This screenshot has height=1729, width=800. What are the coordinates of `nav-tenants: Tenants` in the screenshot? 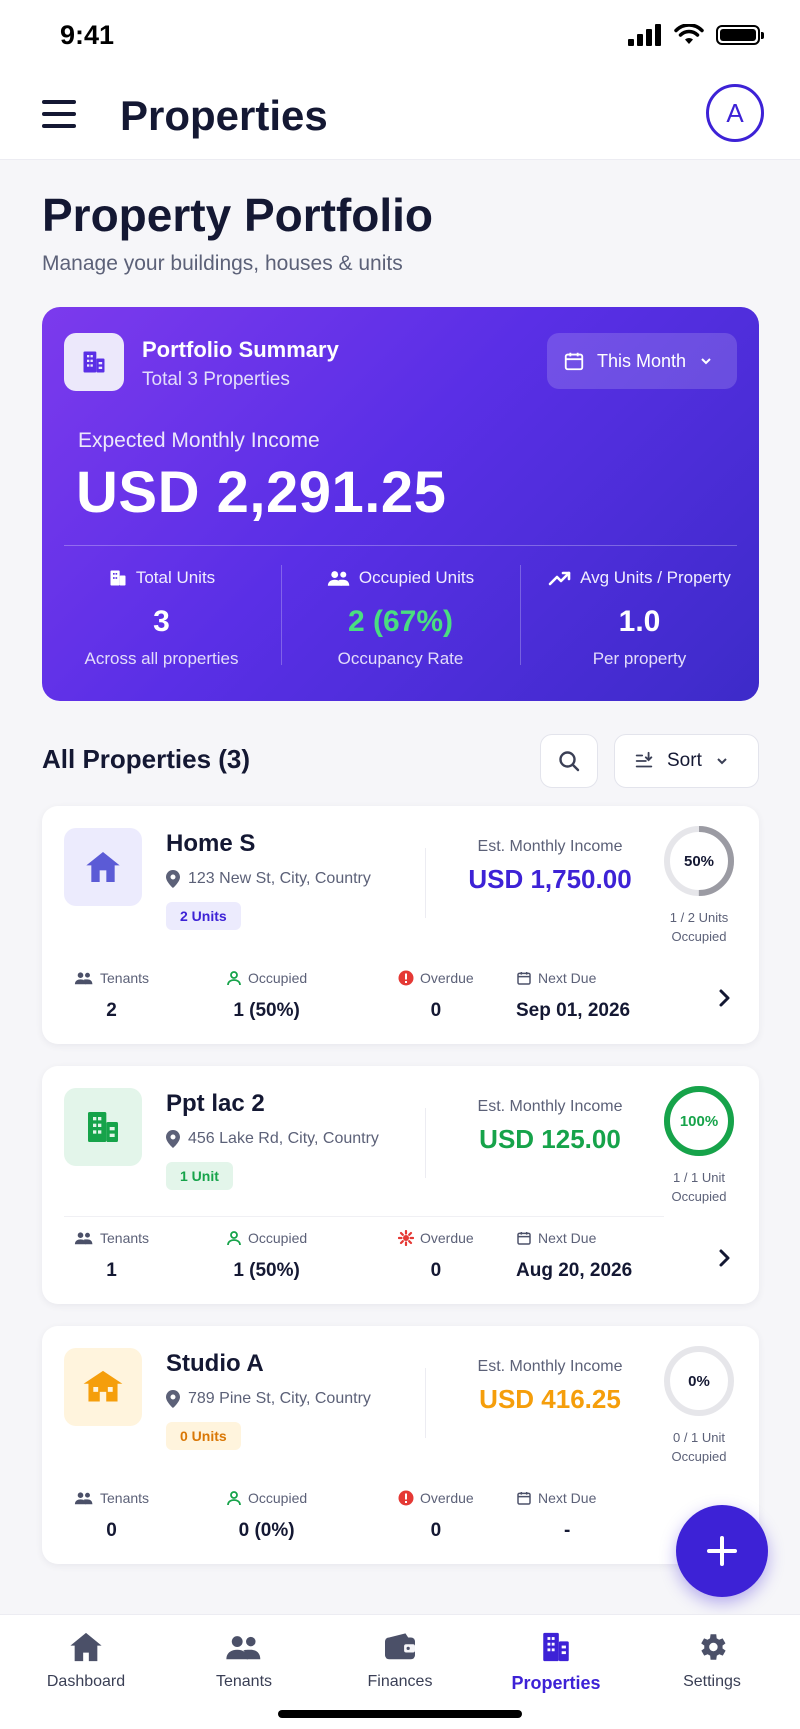 It's located at (244, 1659).